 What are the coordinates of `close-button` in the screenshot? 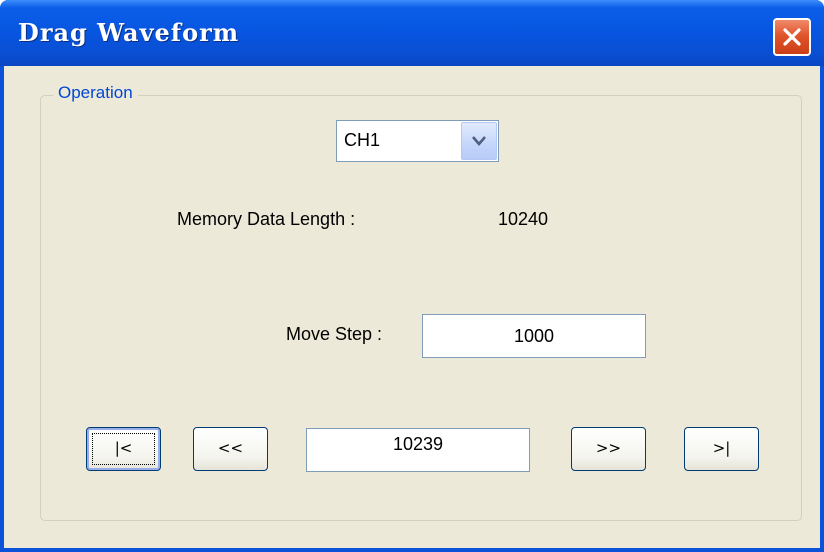 It's located at (792, 37).